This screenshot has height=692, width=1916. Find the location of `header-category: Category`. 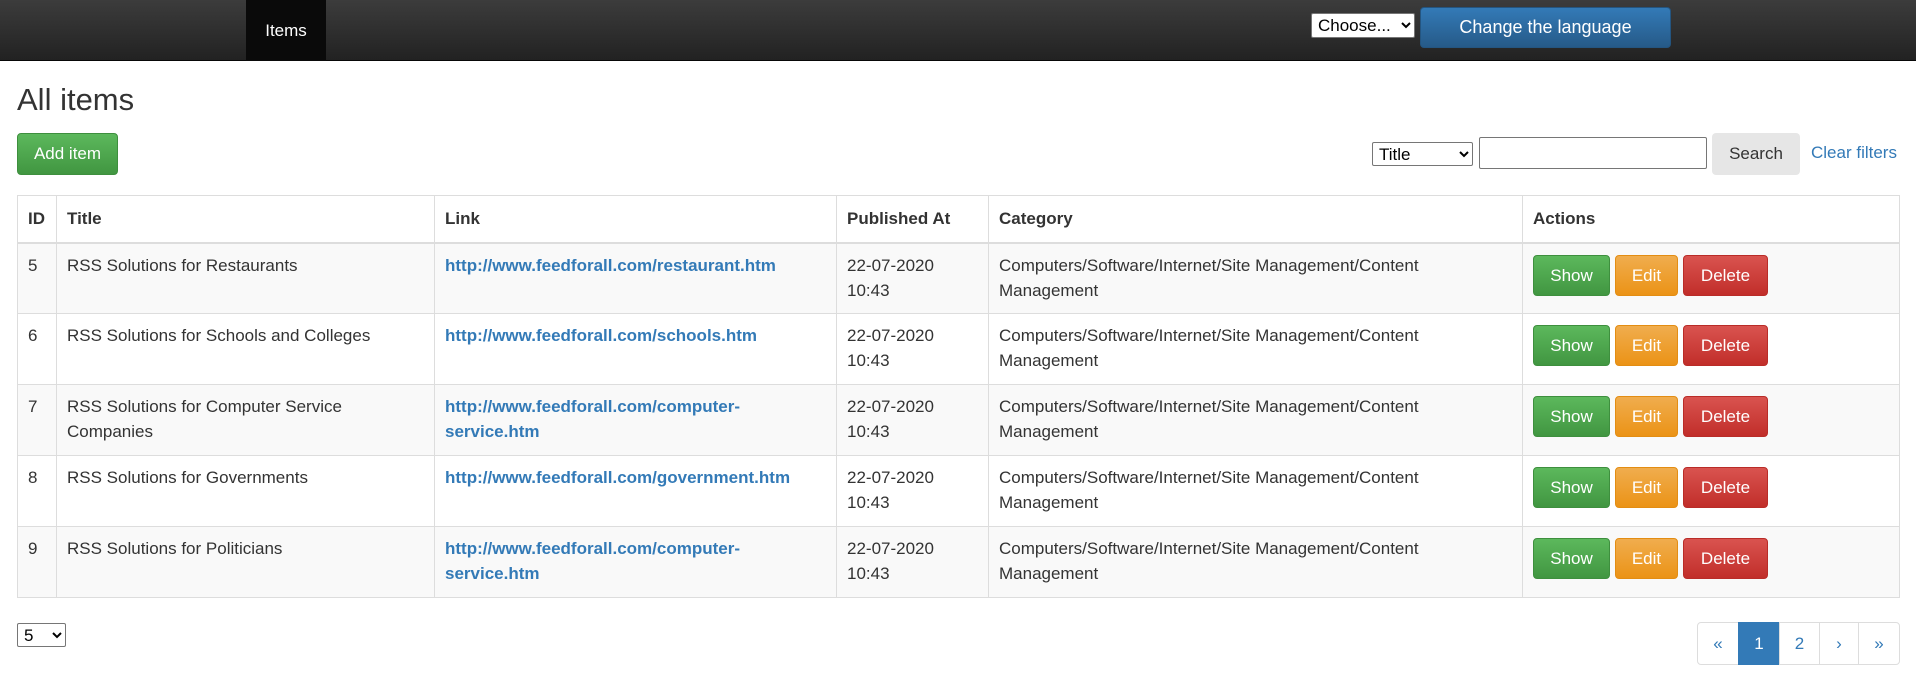

header-category: Category is located at coordinates (1255, 219).